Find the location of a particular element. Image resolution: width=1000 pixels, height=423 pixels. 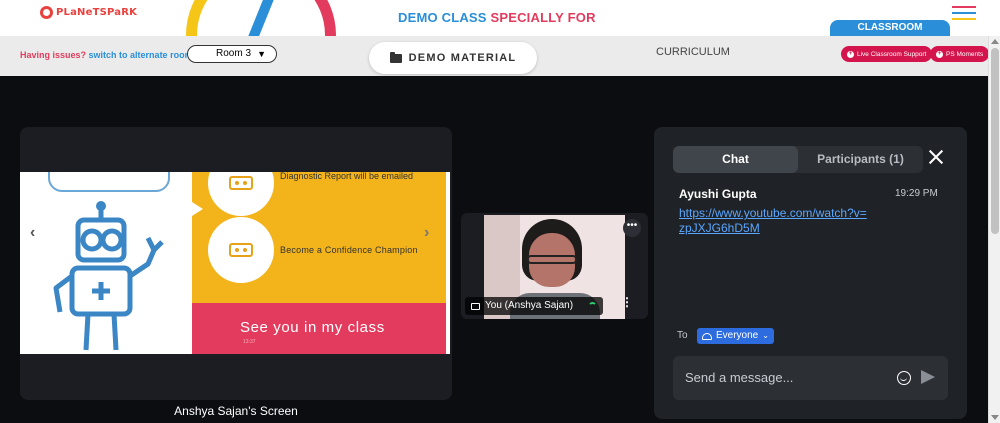

recipient-label: To is located at coordinates (682, 335).